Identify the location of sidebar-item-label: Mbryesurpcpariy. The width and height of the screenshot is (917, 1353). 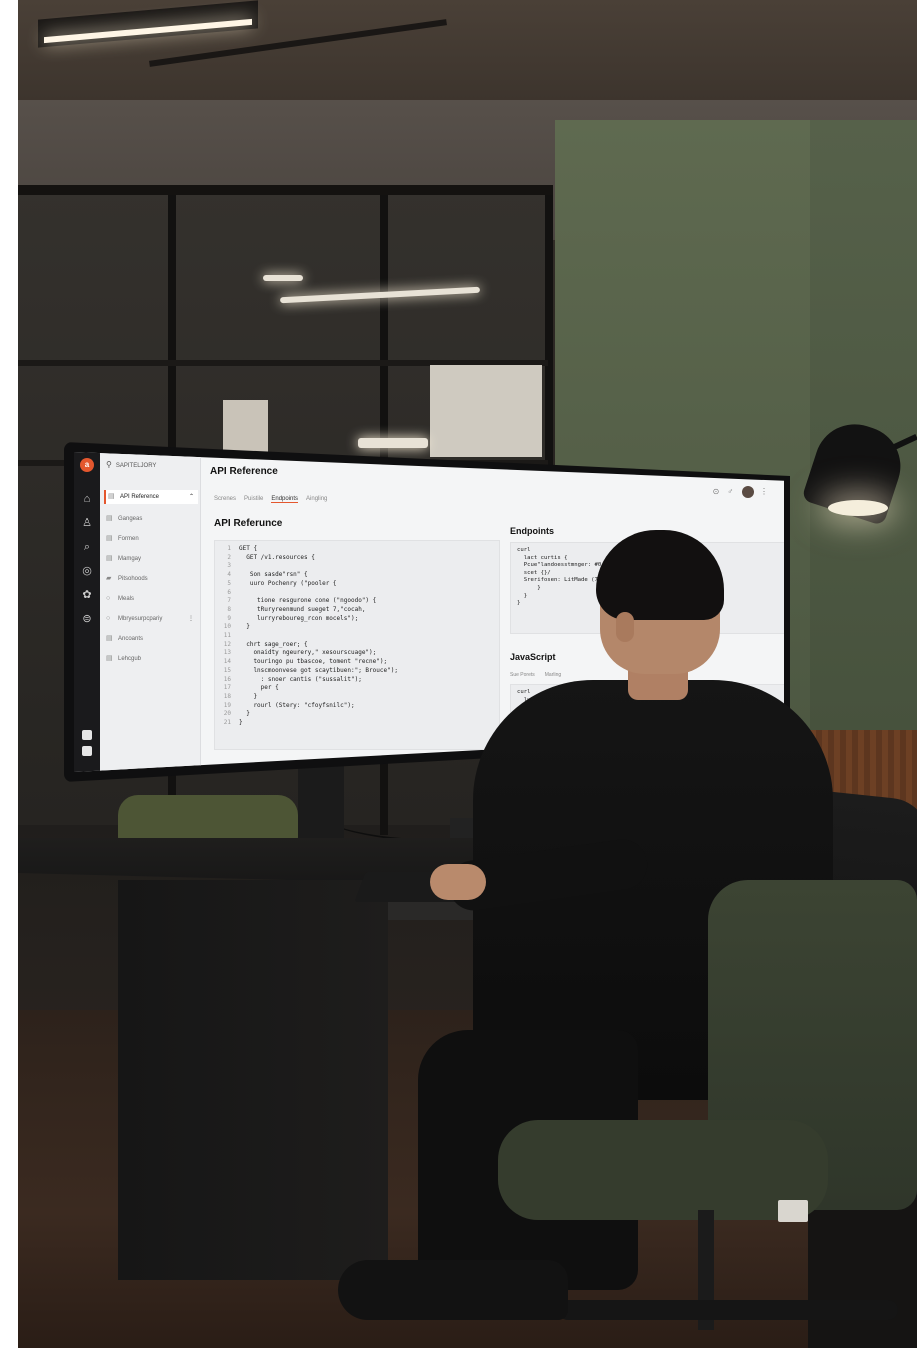
(140, 619).